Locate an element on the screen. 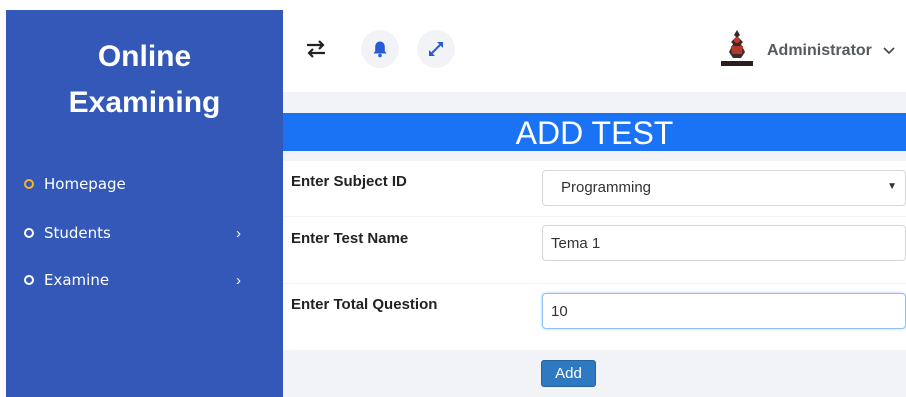 The image size is (906, 397). form-row-total-question: Enter Total Question is located at coordinates (594, 317).